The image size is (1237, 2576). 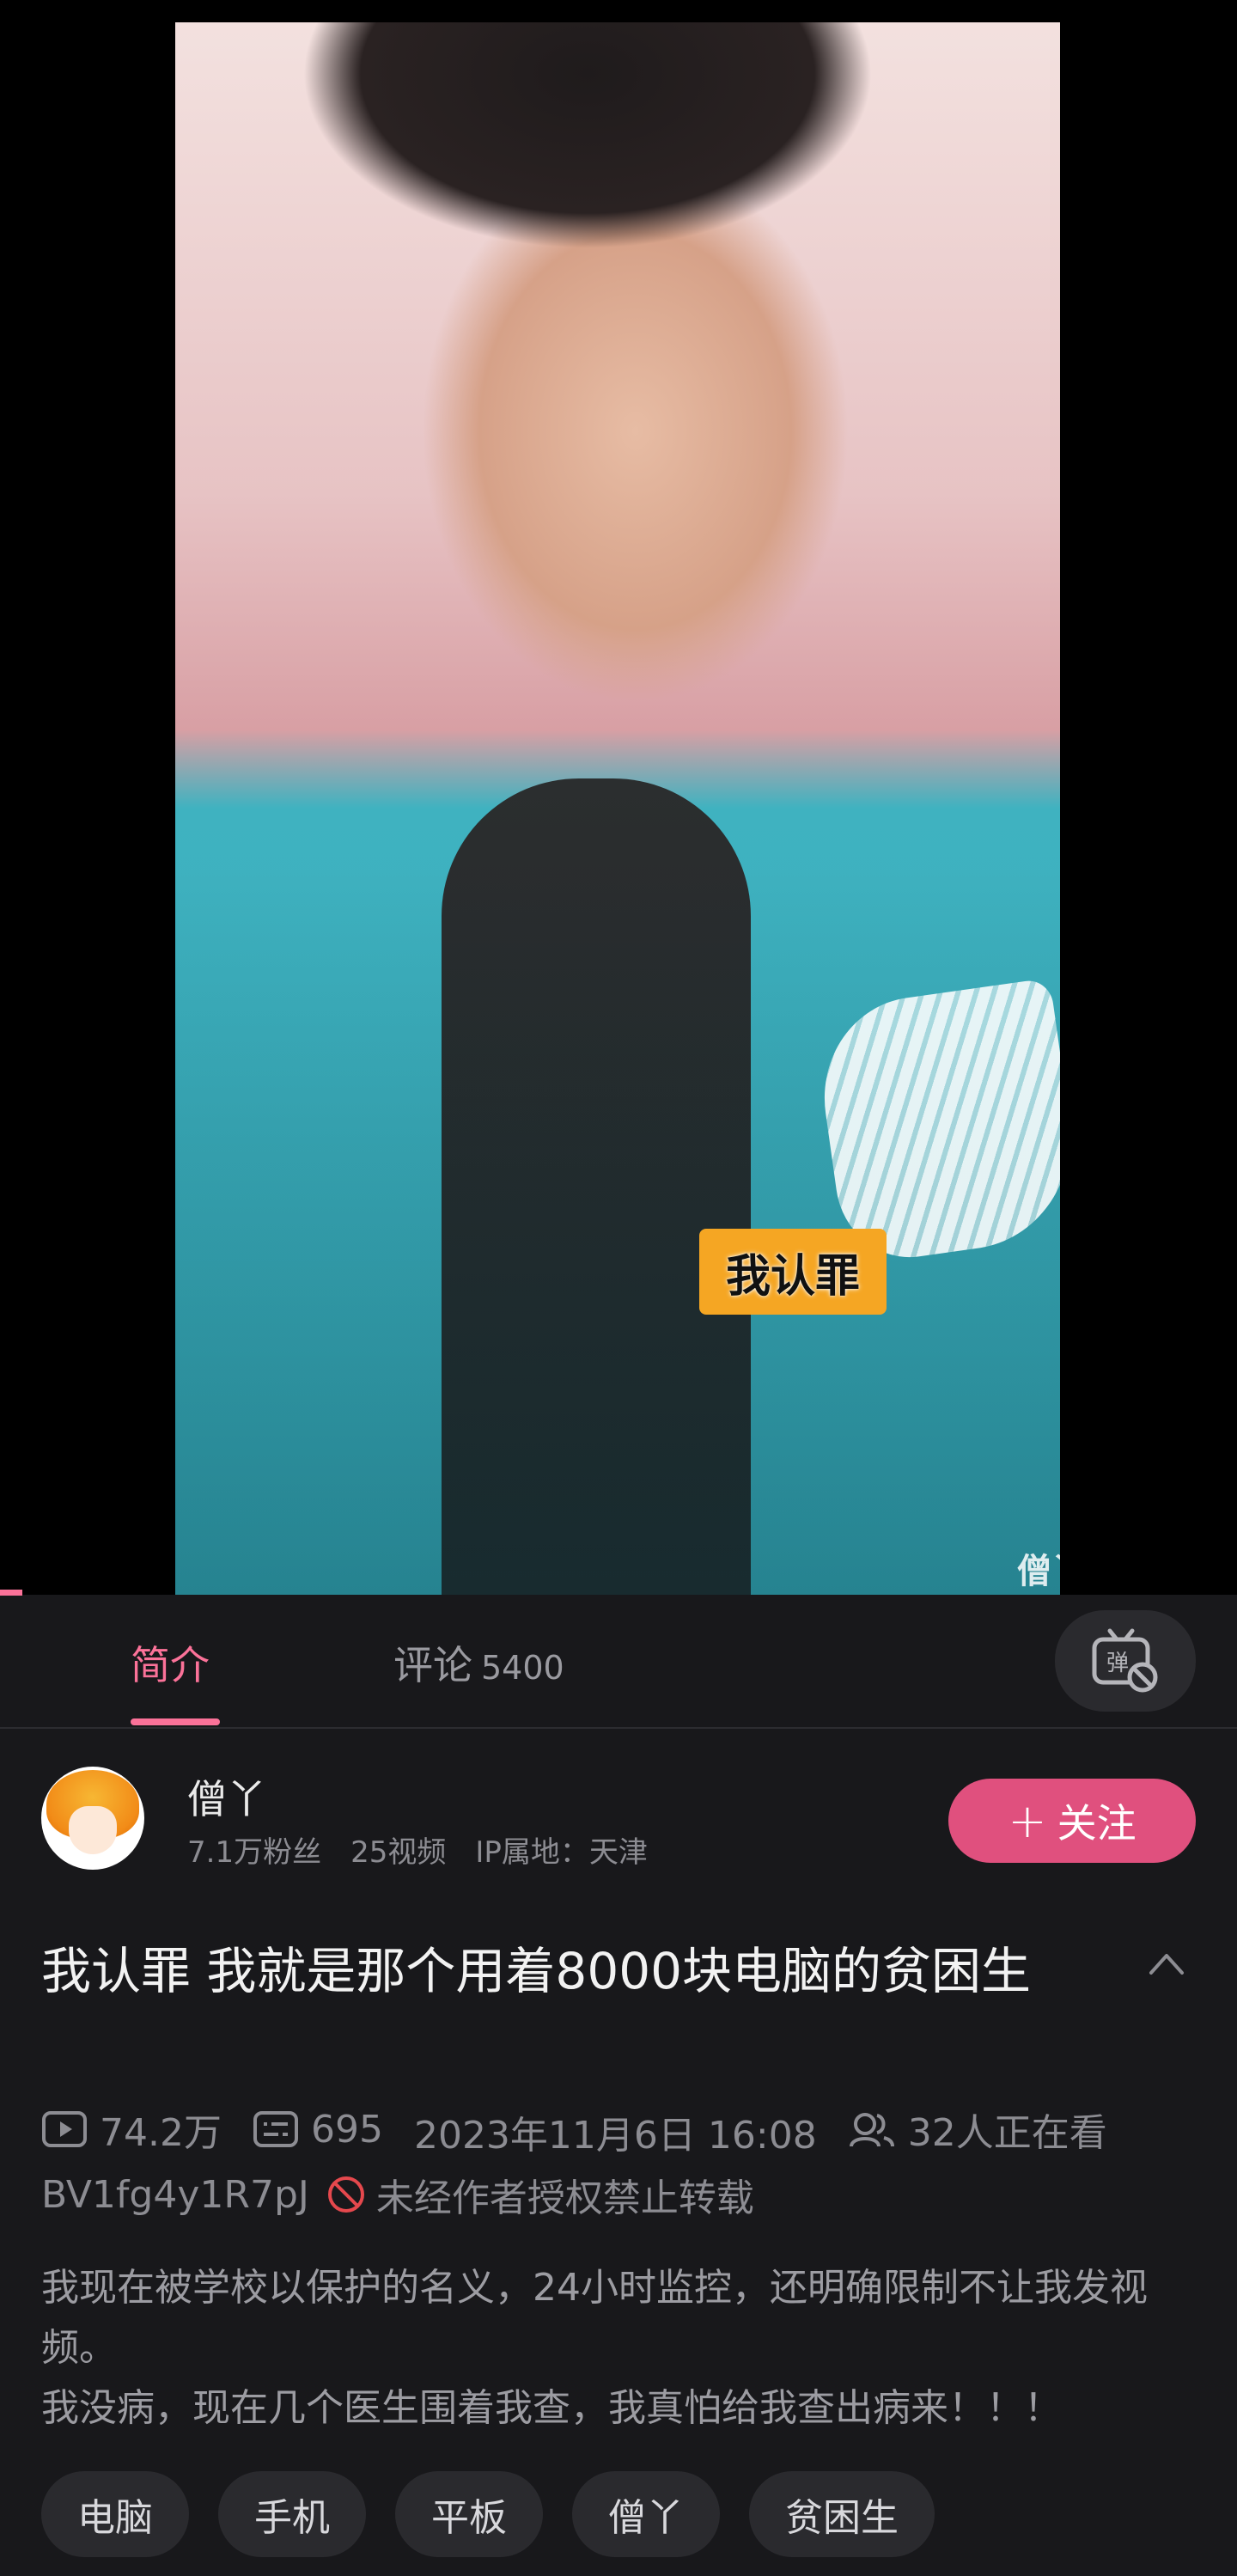 What do you see at coordinates (115, 2514) in the screenshot?
I see `tag-item: 电脑` at bounding box center [115, 2514].